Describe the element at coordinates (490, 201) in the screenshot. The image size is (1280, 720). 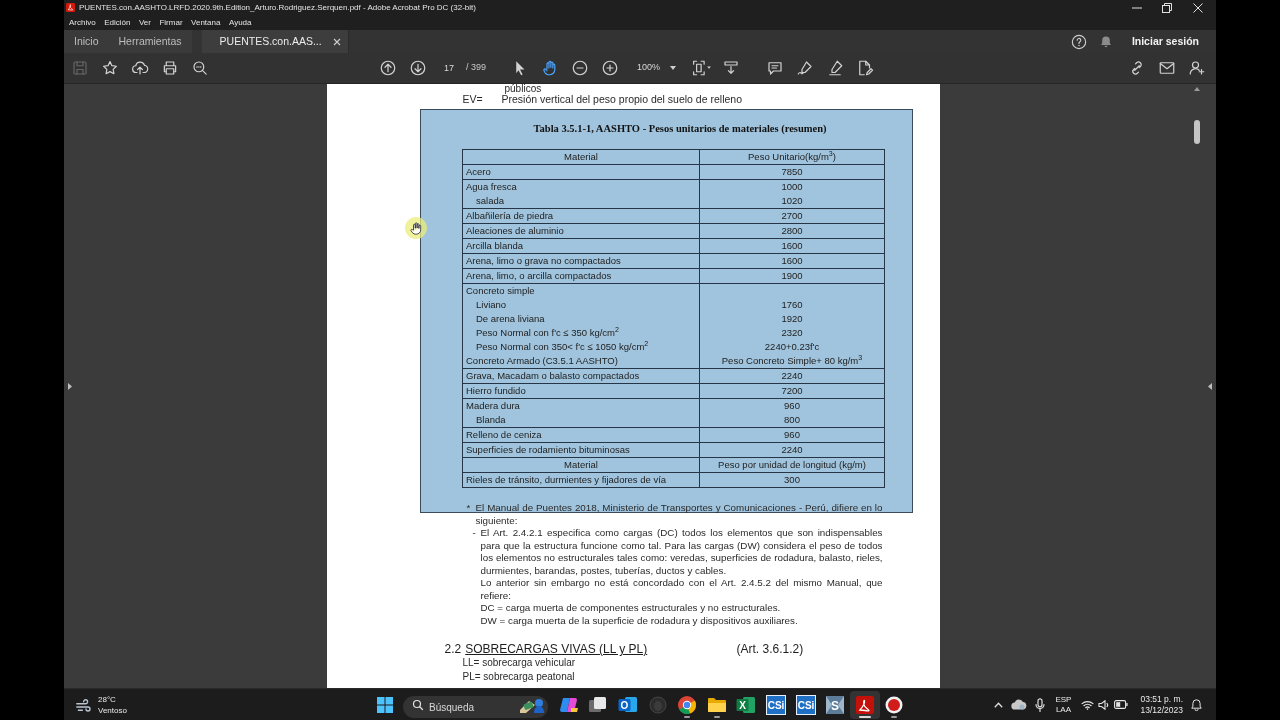
I see `material-name: salada` at that location.